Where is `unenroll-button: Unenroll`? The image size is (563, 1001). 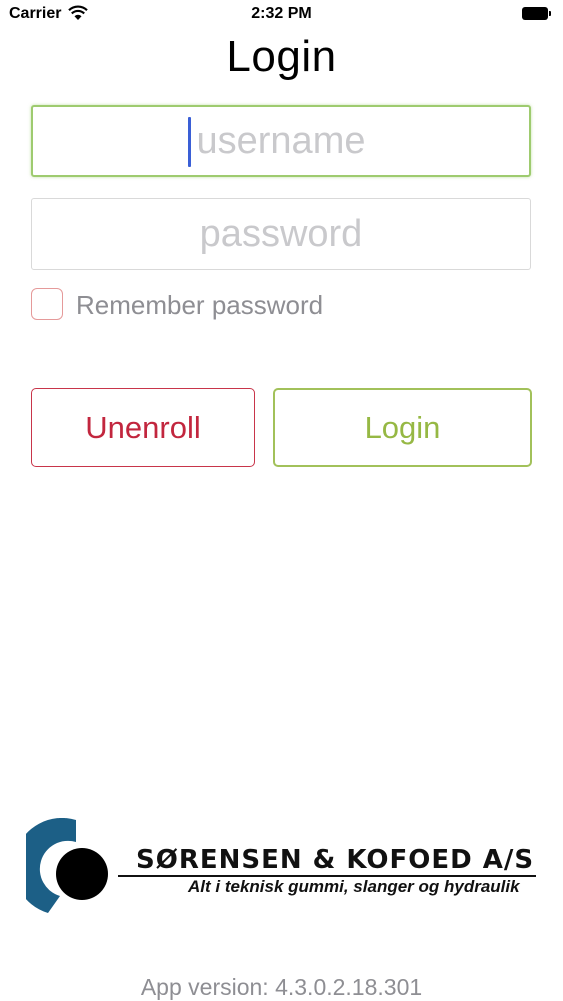 unenroll-button: Unenroll is located at coordinates (143, 427).